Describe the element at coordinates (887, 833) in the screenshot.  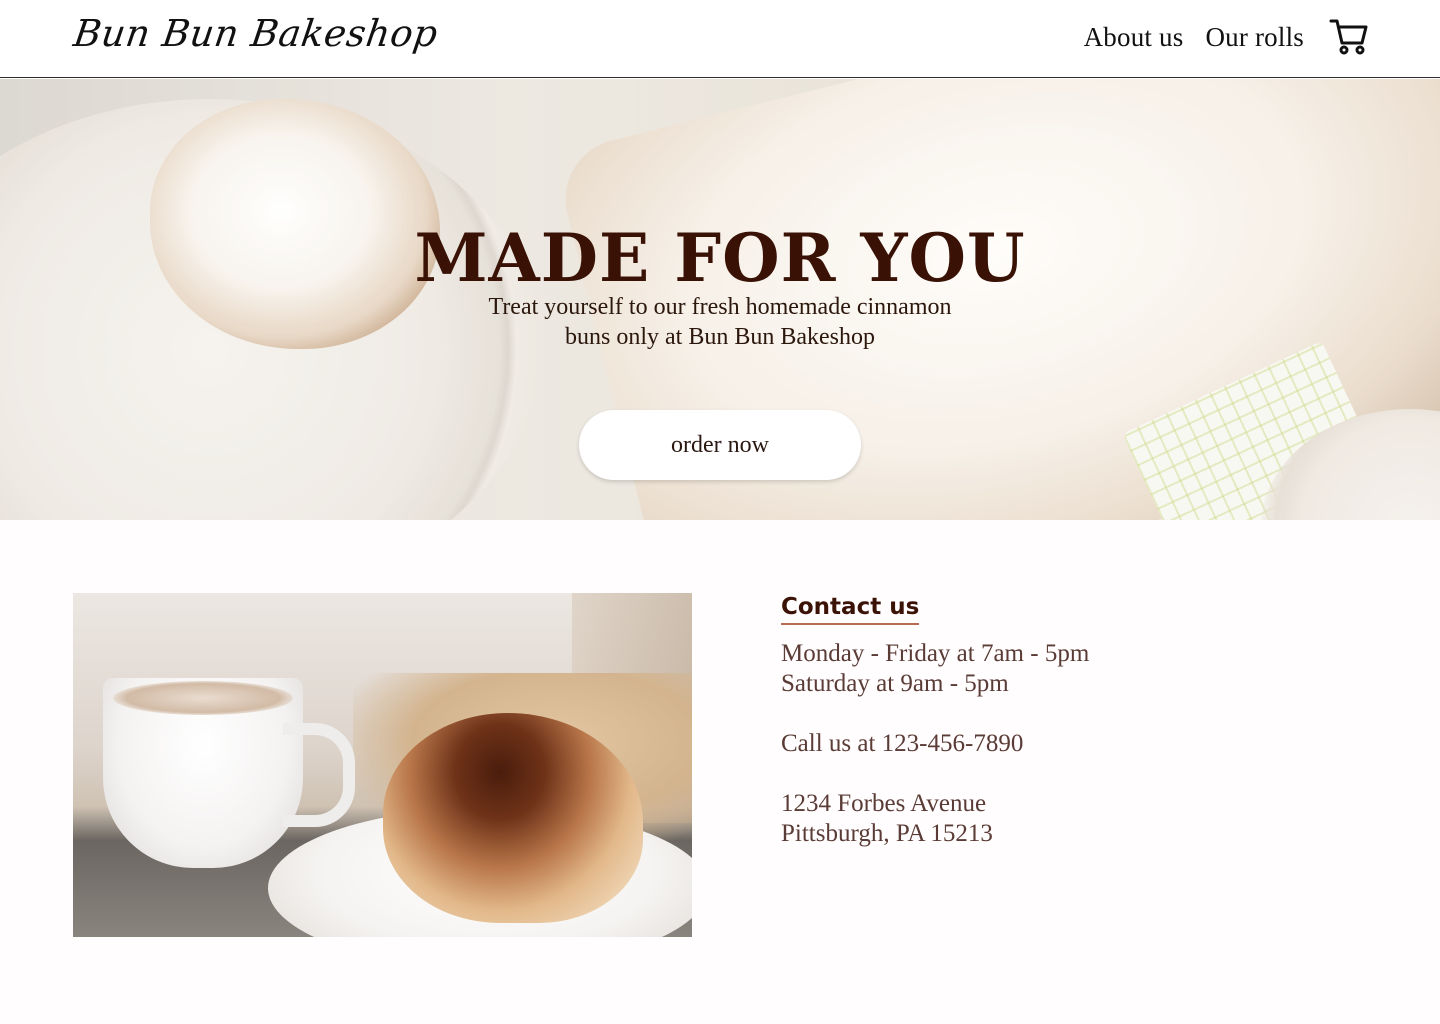
I see `address-line-2: Pittsburgh, PA 15213` at that location.